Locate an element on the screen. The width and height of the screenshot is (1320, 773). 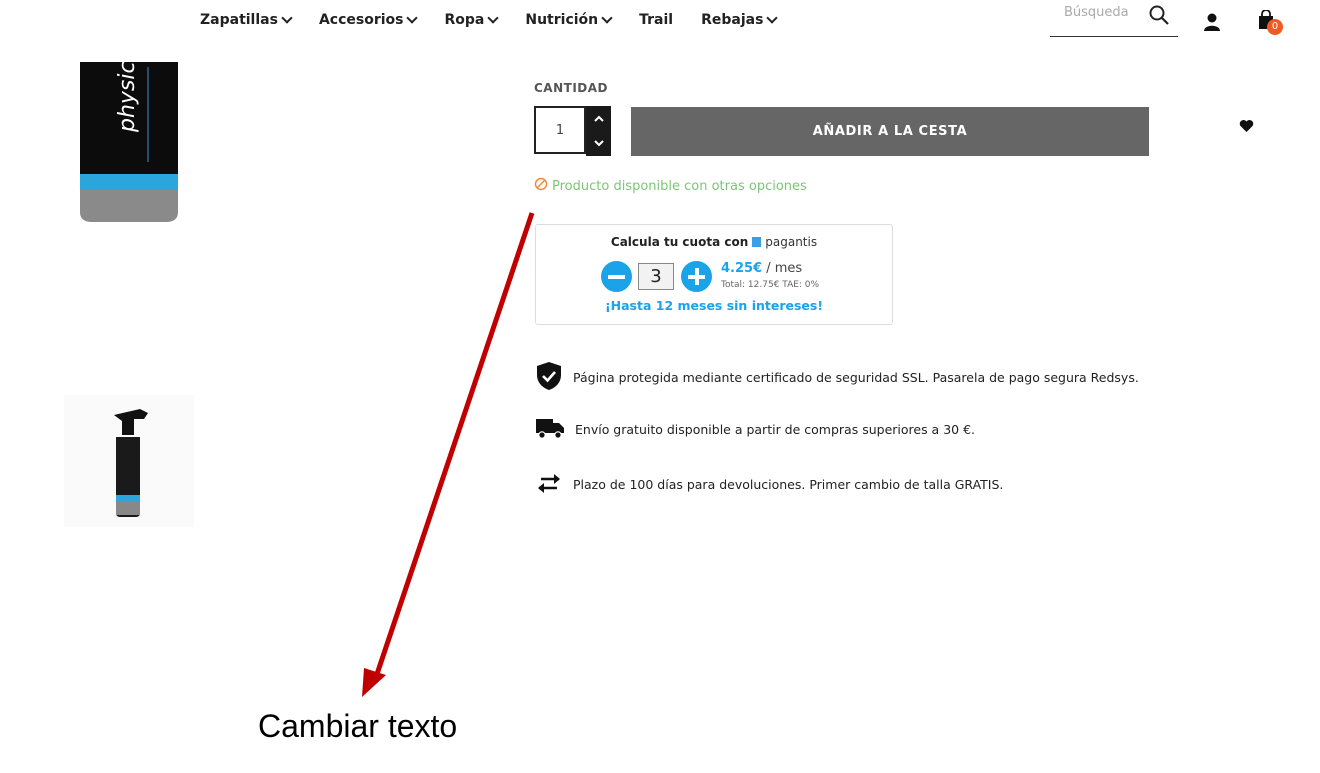
truck-icon is located at coordinates (550, 429).